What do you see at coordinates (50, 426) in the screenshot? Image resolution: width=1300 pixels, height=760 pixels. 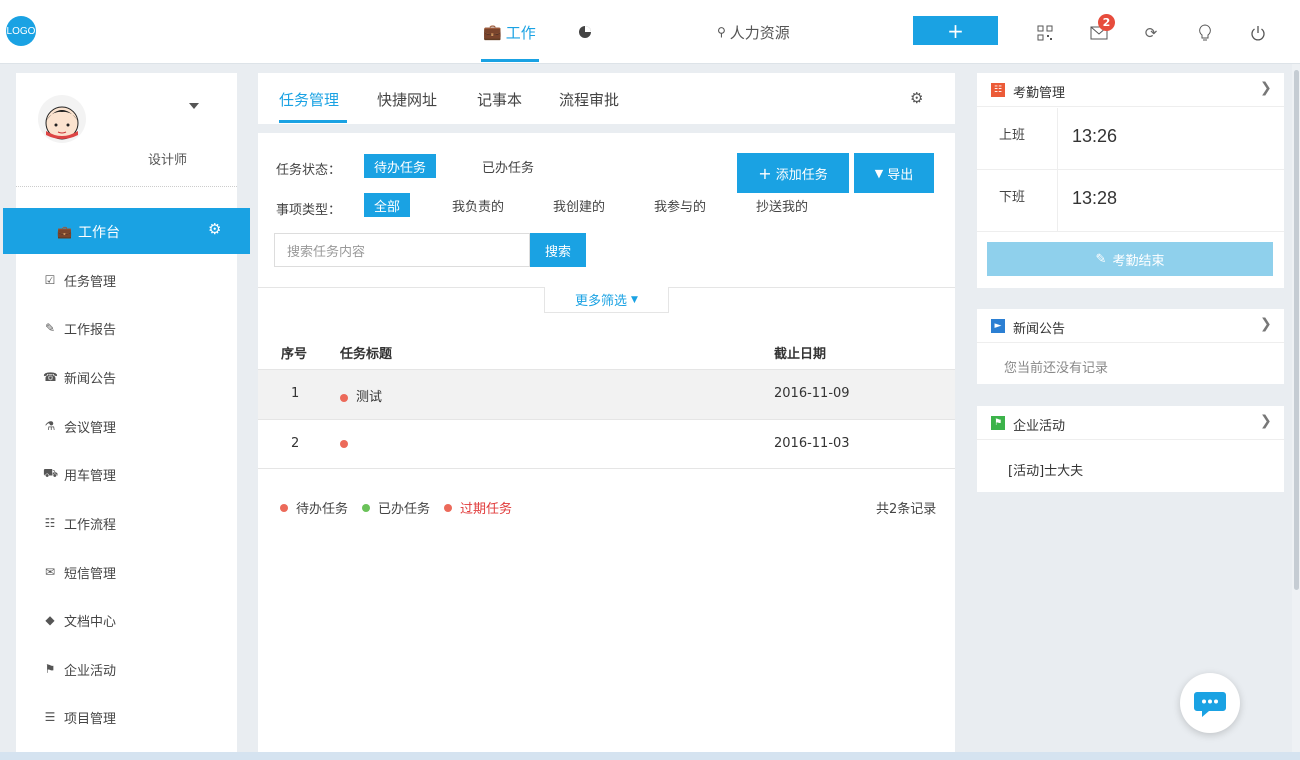 I see `meeting-icon: ⚗` at bounding box center [50, 426].